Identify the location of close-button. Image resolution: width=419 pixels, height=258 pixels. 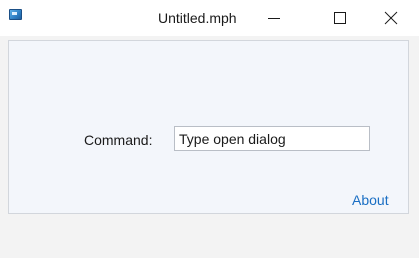
(391, 18).